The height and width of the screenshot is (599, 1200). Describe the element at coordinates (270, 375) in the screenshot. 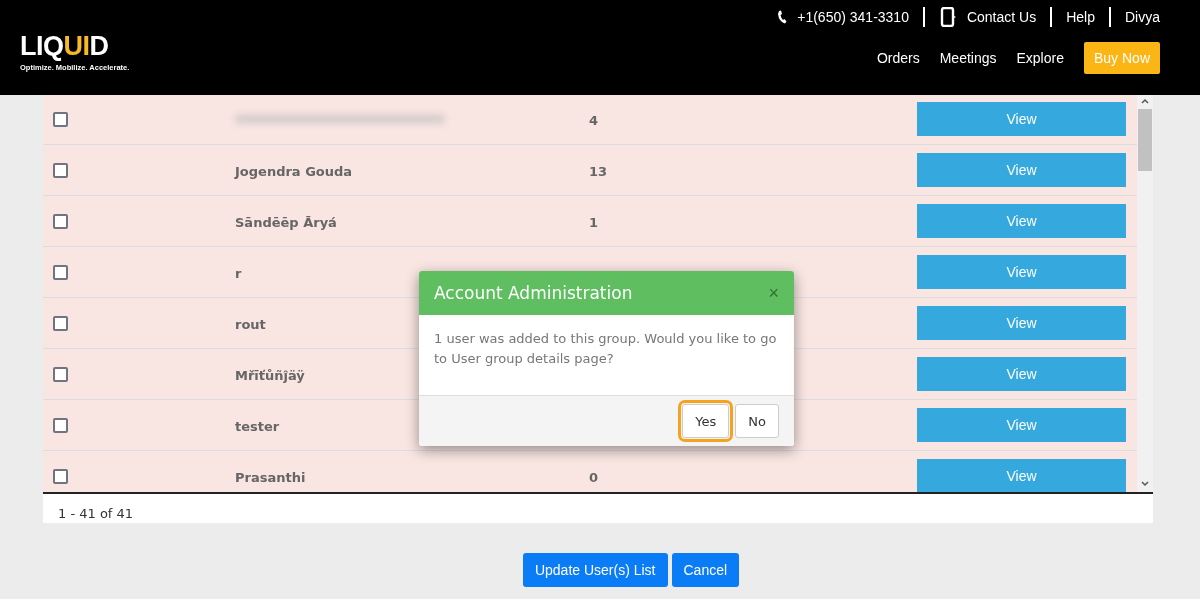

I see `user-name: Mřīťůñĵäÿ` at that location.